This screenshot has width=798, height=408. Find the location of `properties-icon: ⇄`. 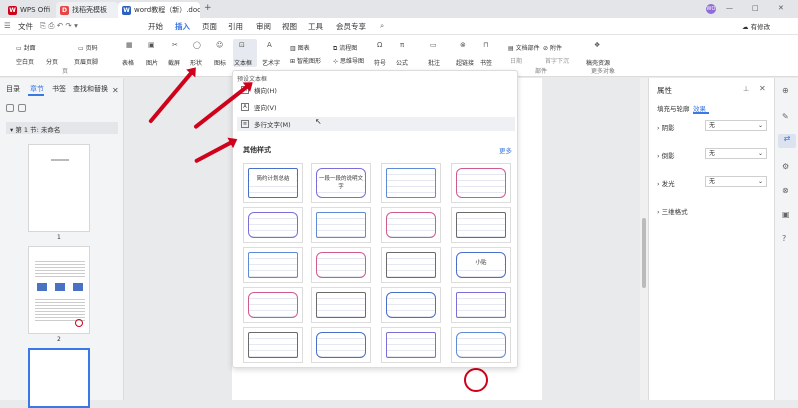

properties-icon: ⇄ is located at coordinates (787, 141).